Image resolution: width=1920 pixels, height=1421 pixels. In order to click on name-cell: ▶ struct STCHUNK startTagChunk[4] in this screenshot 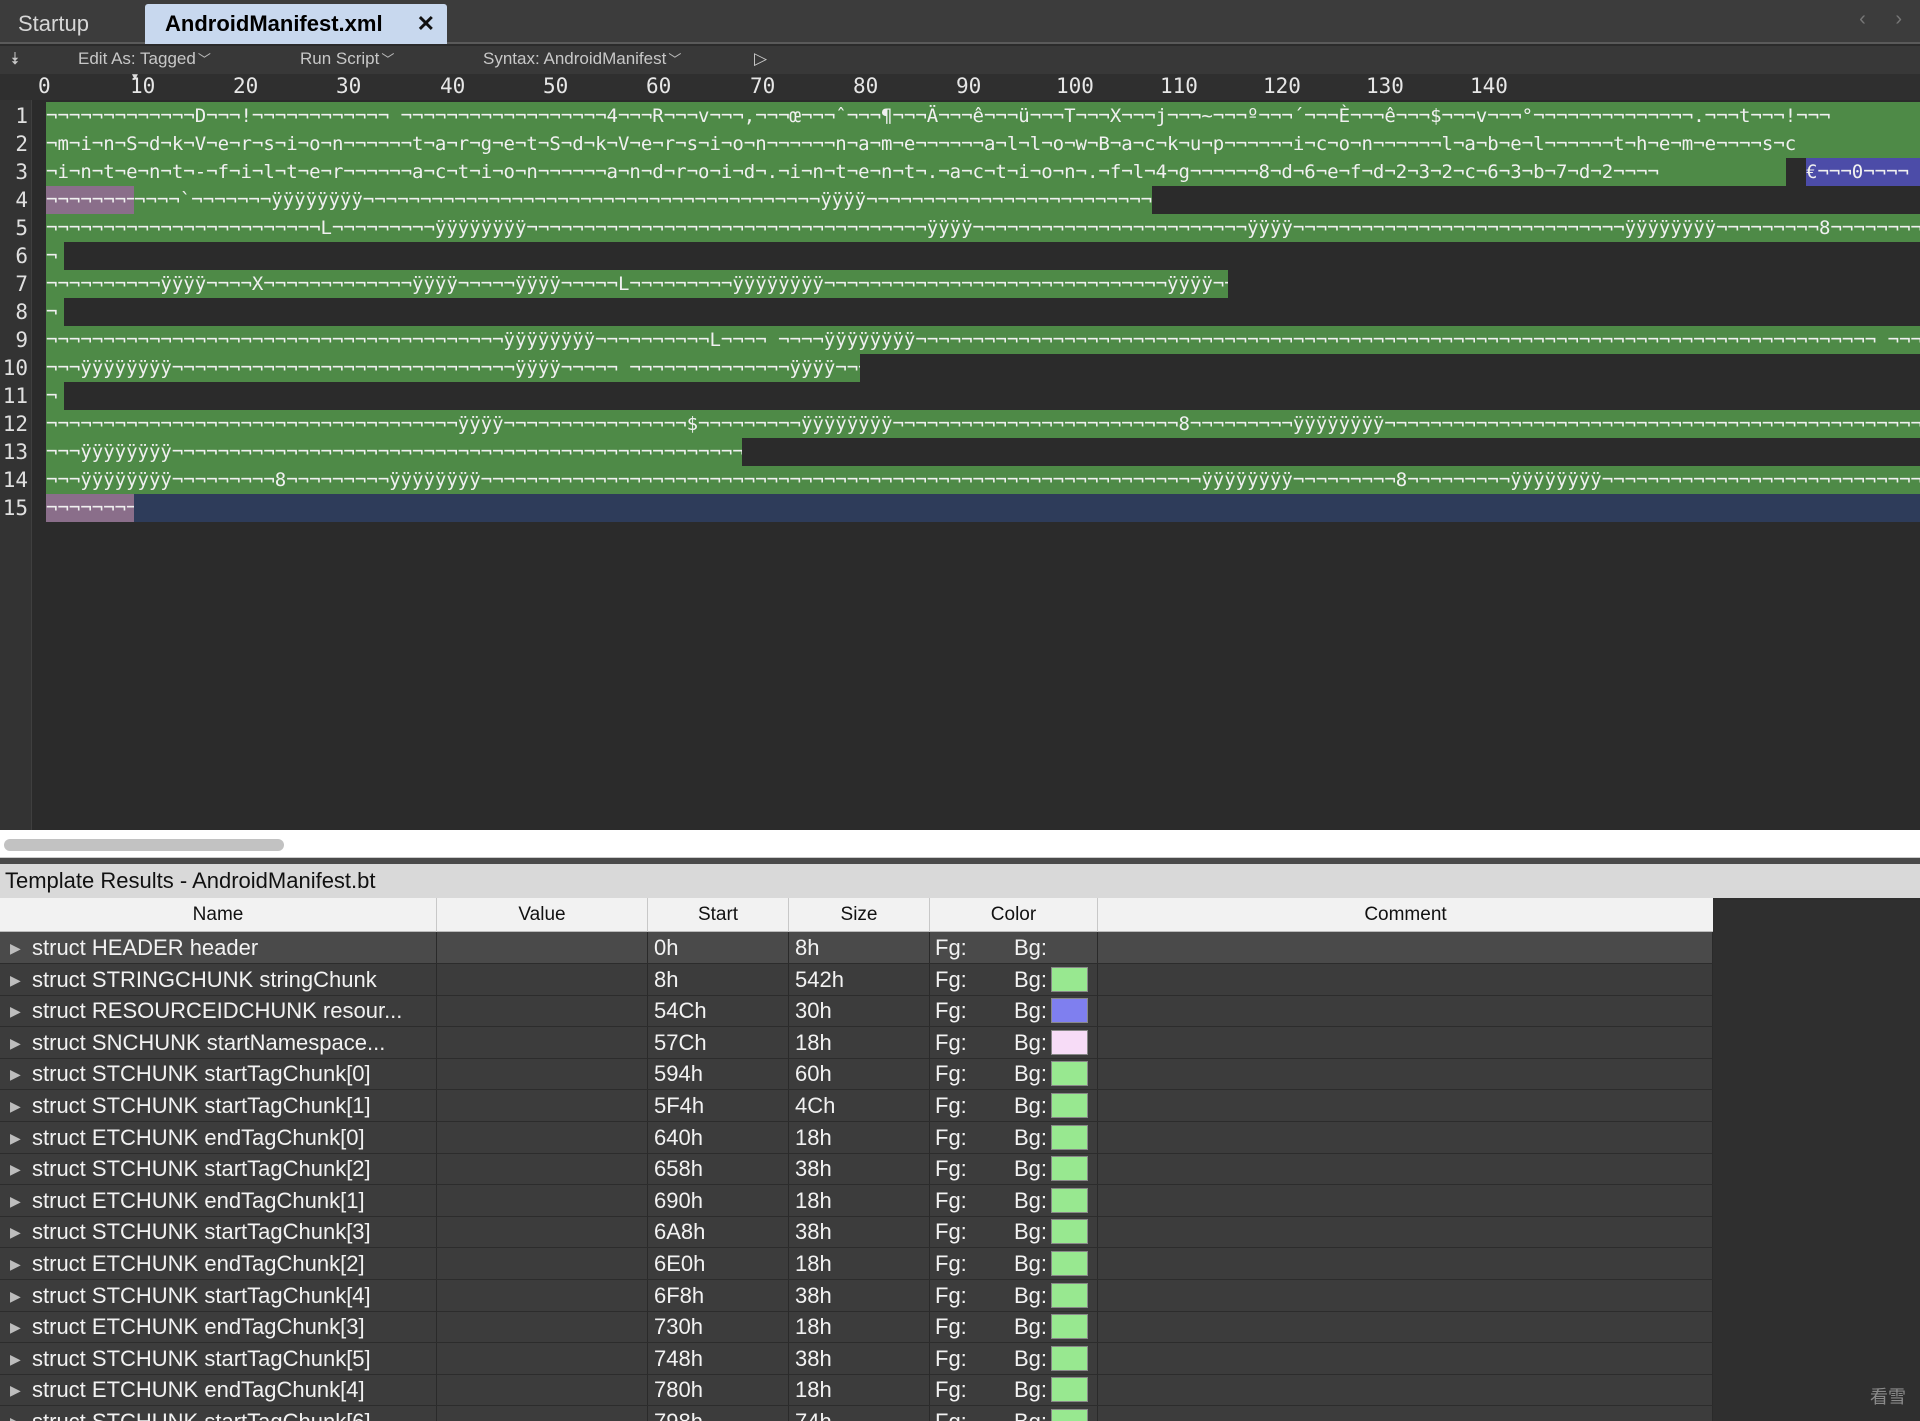, I will do `click(218, 1295)`.